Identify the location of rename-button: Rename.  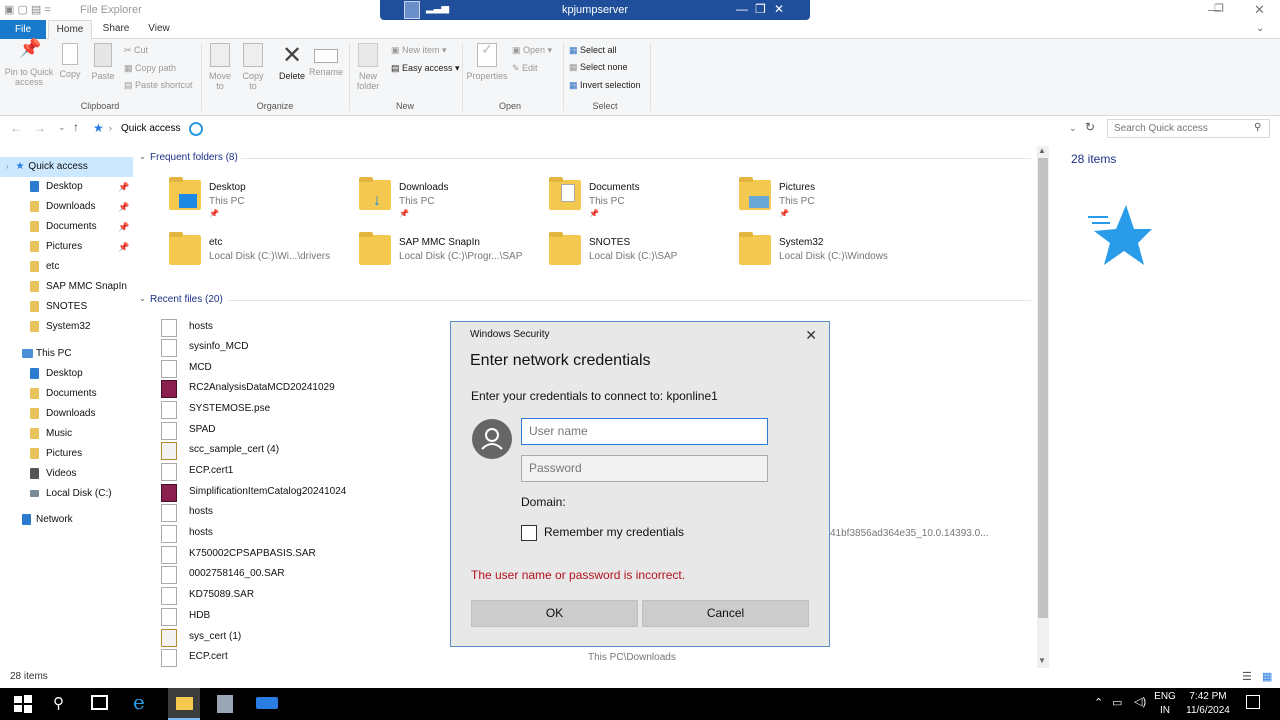
(326, 60).